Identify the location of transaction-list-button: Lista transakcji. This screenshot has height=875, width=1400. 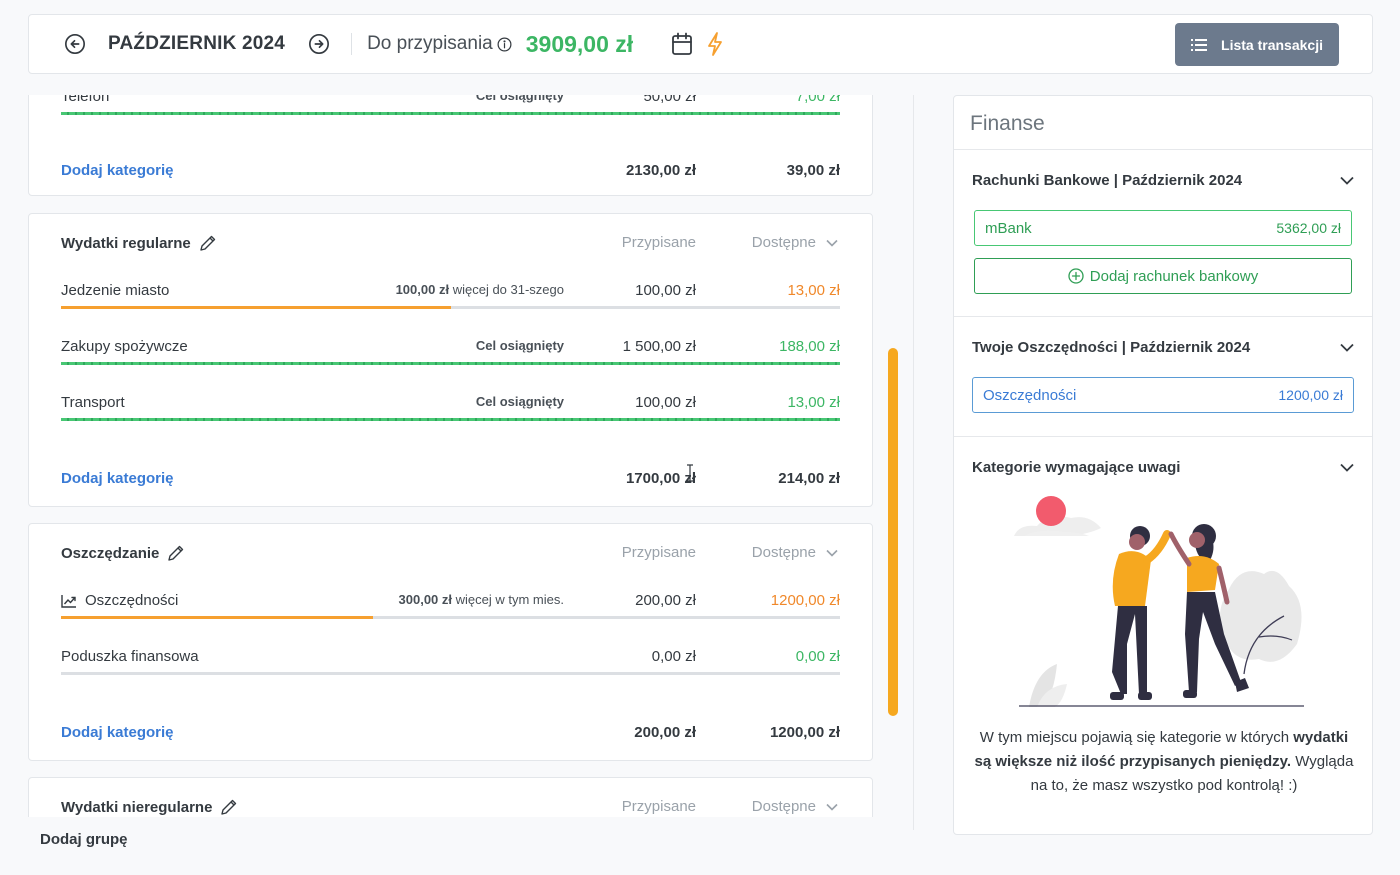
(1257, 44).